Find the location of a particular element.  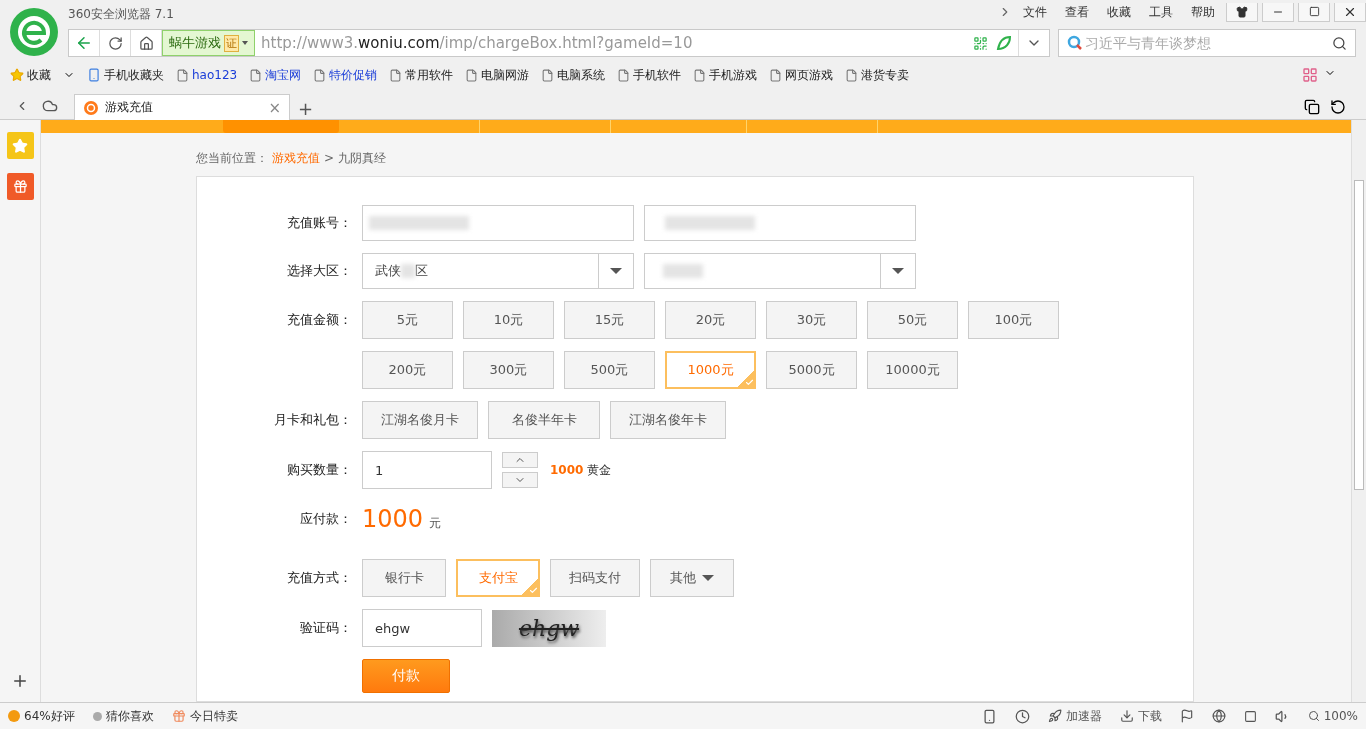

rocket-icon is located at coordinates (1054, 716).